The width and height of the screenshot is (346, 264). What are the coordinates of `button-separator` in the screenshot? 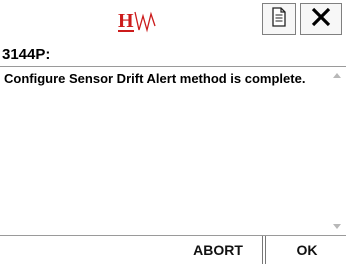 It's located at (264, 250).